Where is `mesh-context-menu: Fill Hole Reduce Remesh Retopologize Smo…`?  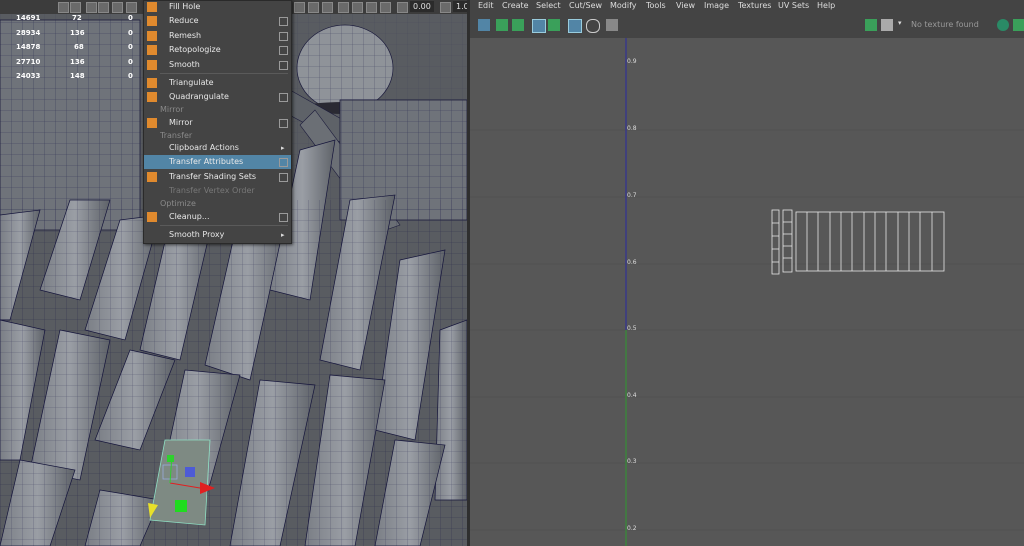
mesh-context-menu: Fill Hole Reduce Remesh Retopologize Smo… is located at coordinates (217, 122).